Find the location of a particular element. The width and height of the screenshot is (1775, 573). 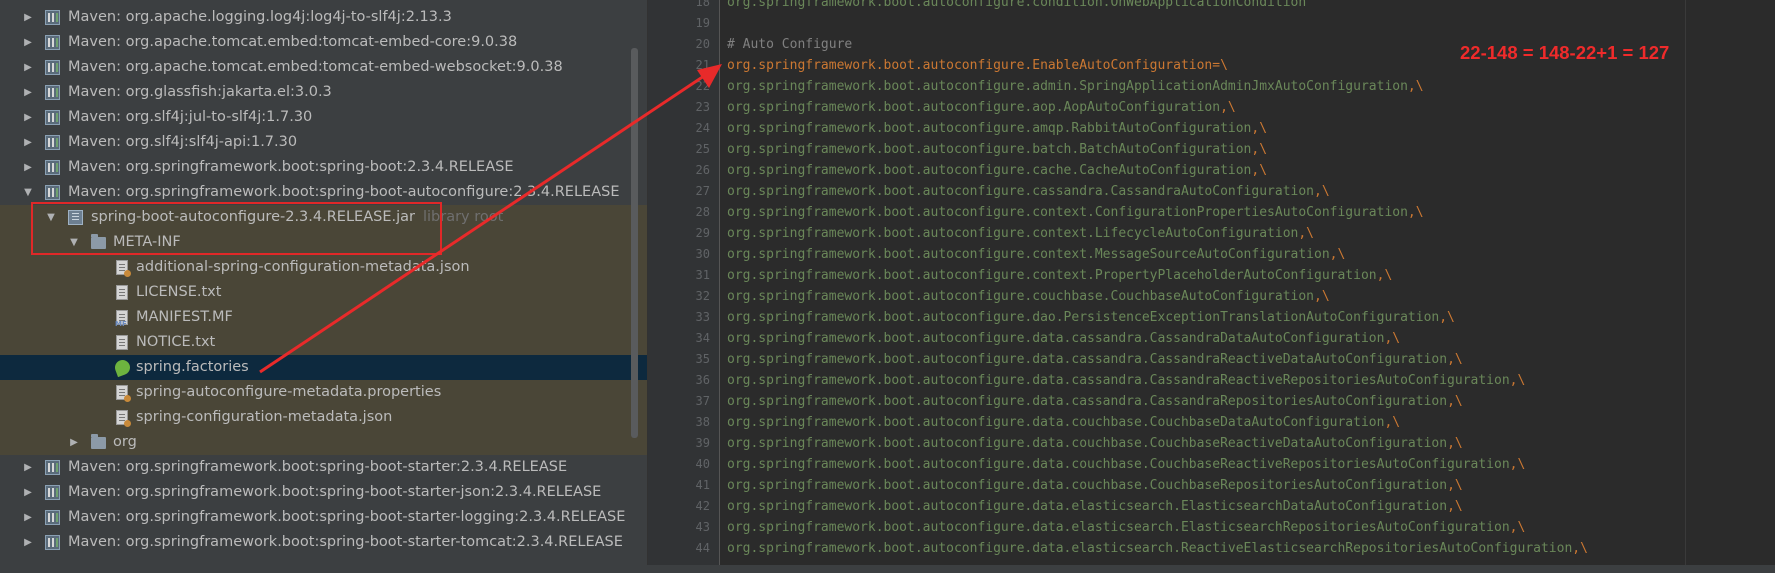

right-margin-guide is located at coordinates (1685, 286).